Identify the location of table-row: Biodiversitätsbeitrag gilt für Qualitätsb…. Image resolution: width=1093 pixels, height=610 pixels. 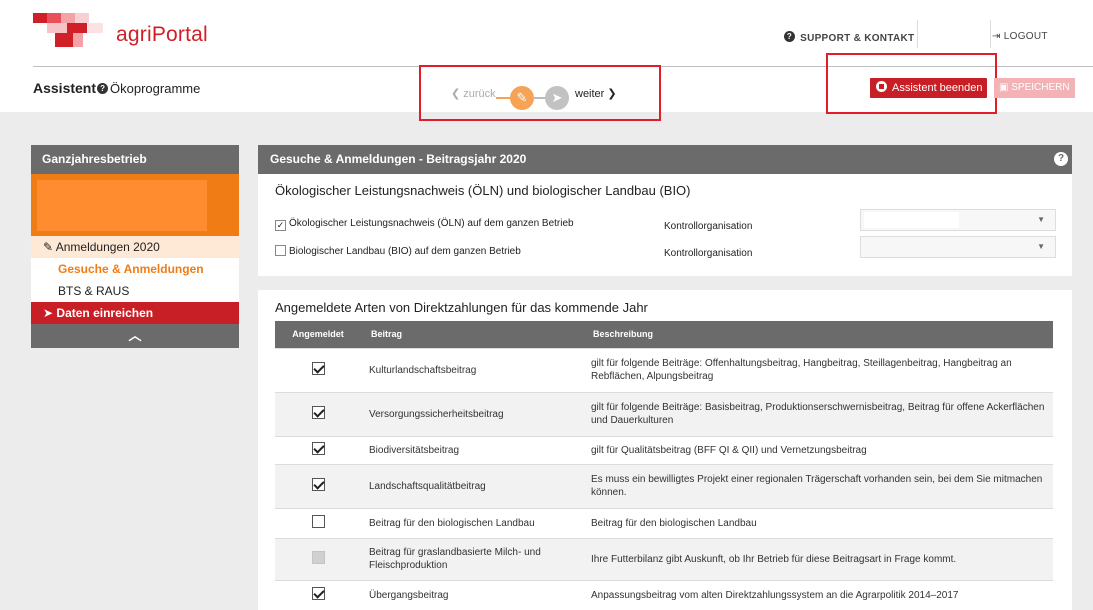
(664, 449).